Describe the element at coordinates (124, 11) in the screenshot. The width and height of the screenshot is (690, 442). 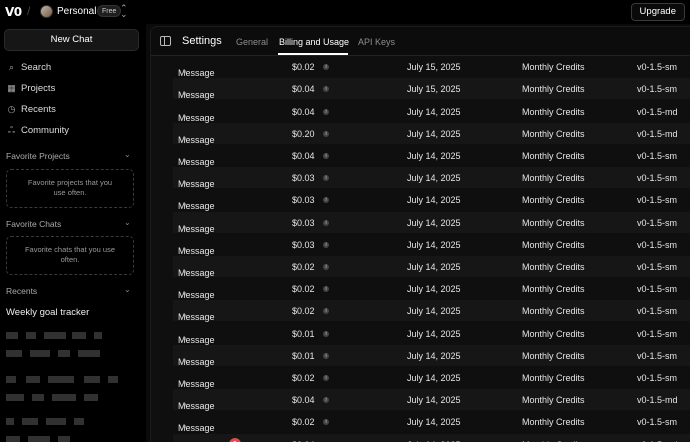
I see `chevron-up-down-icon: ⌃ ⌄` at that location.